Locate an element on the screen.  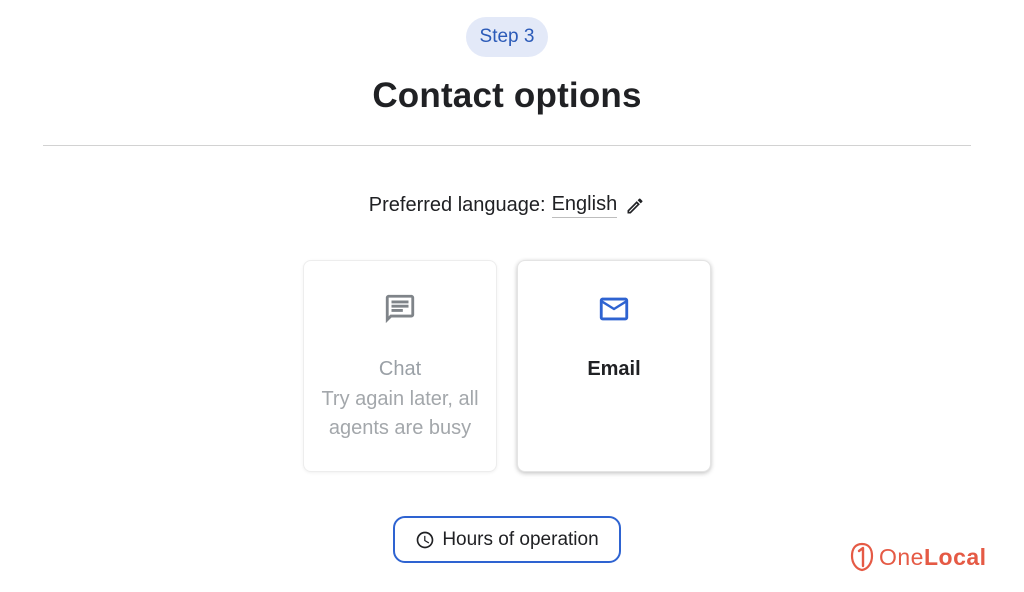
email-option-card: Email is located at coordinates (614, 366).